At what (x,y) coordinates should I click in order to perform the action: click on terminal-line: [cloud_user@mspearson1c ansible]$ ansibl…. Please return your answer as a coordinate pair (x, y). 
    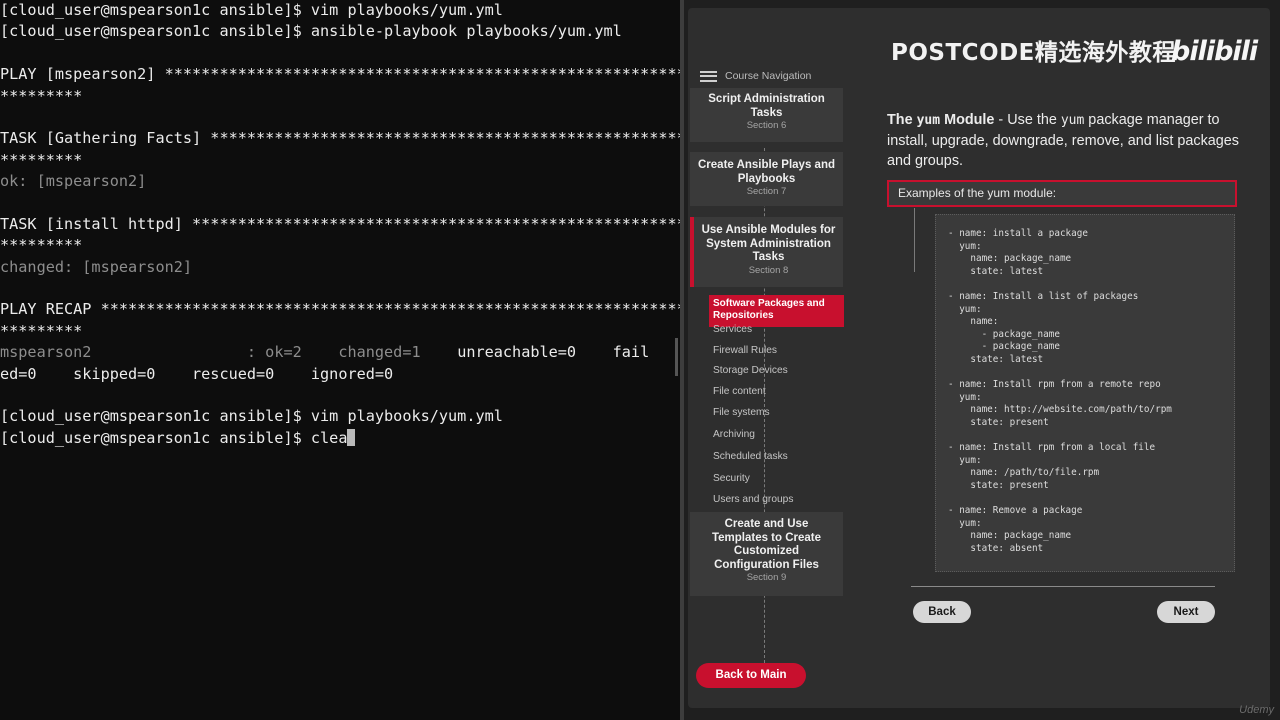
    Looking at the image, I should click on (311, 31).